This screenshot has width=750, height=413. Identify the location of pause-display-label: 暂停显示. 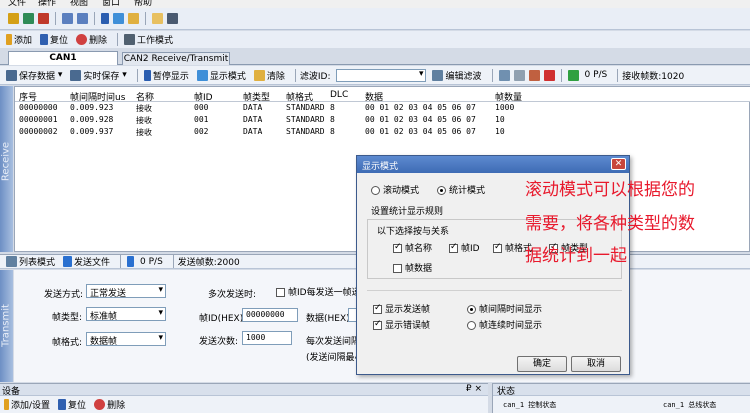
(170, 76).